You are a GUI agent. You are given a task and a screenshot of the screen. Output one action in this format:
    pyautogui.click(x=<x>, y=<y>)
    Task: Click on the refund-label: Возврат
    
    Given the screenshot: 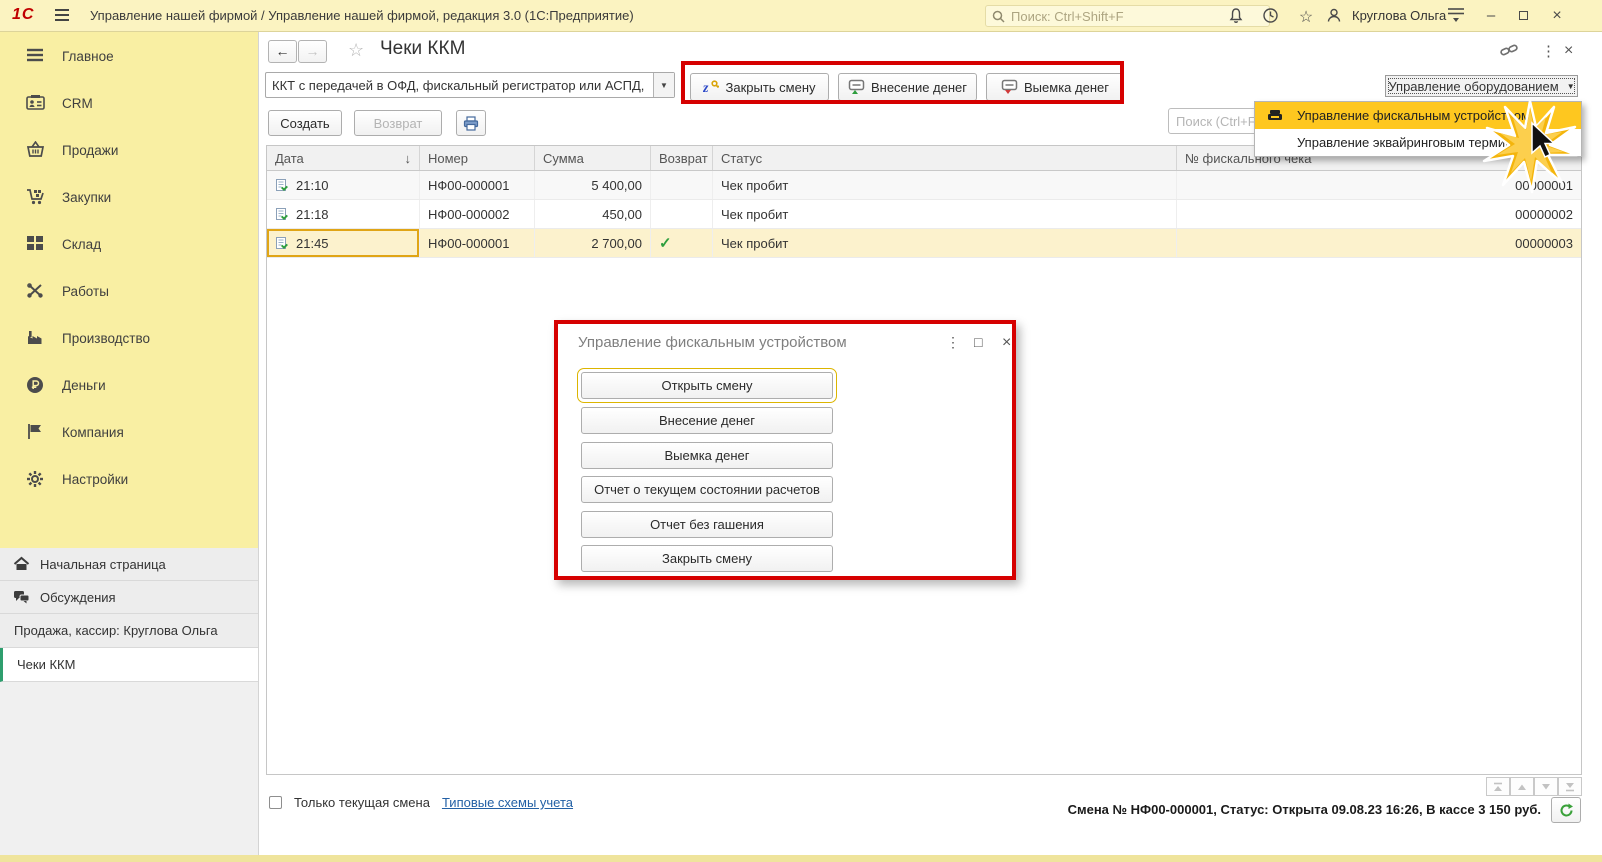 What is the action you would take?
    pyautogui.click(x=398, y=123)
    